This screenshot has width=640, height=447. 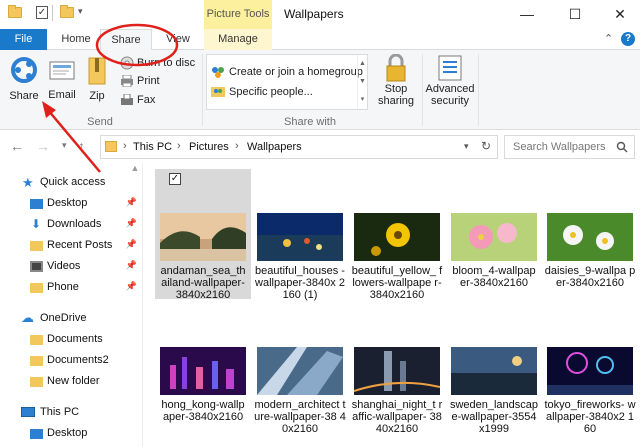 What do you see at coordinates (71, 339) in the screenshot?
I see `nav-documents: Documents` at bounding box center [71, 339].